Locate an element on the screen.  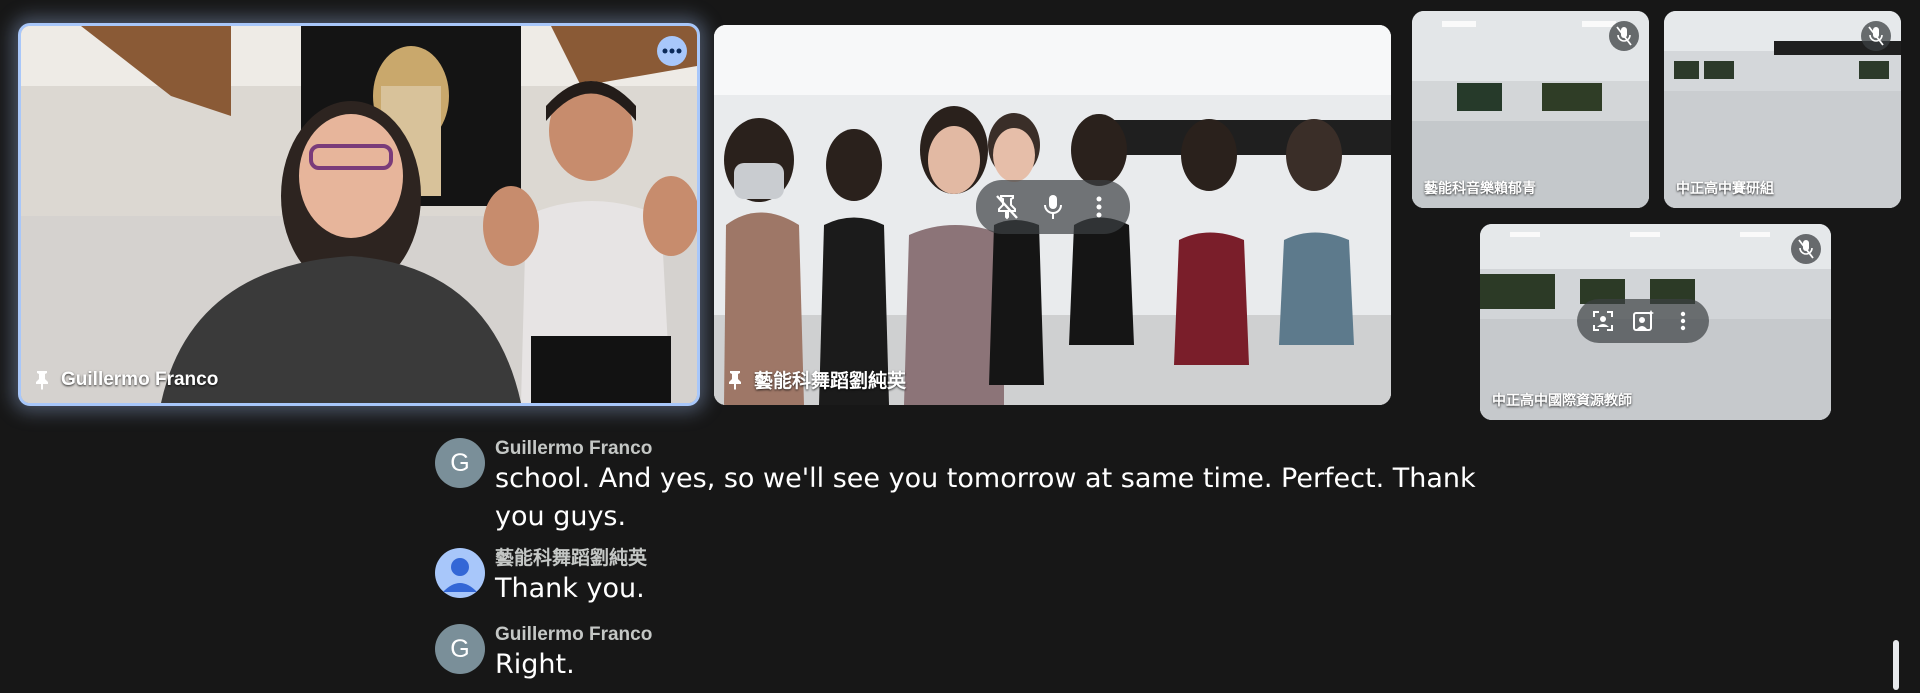
caption-speaker: 藝能科舞蹈劉純英 is located at coordinates (571, 558).